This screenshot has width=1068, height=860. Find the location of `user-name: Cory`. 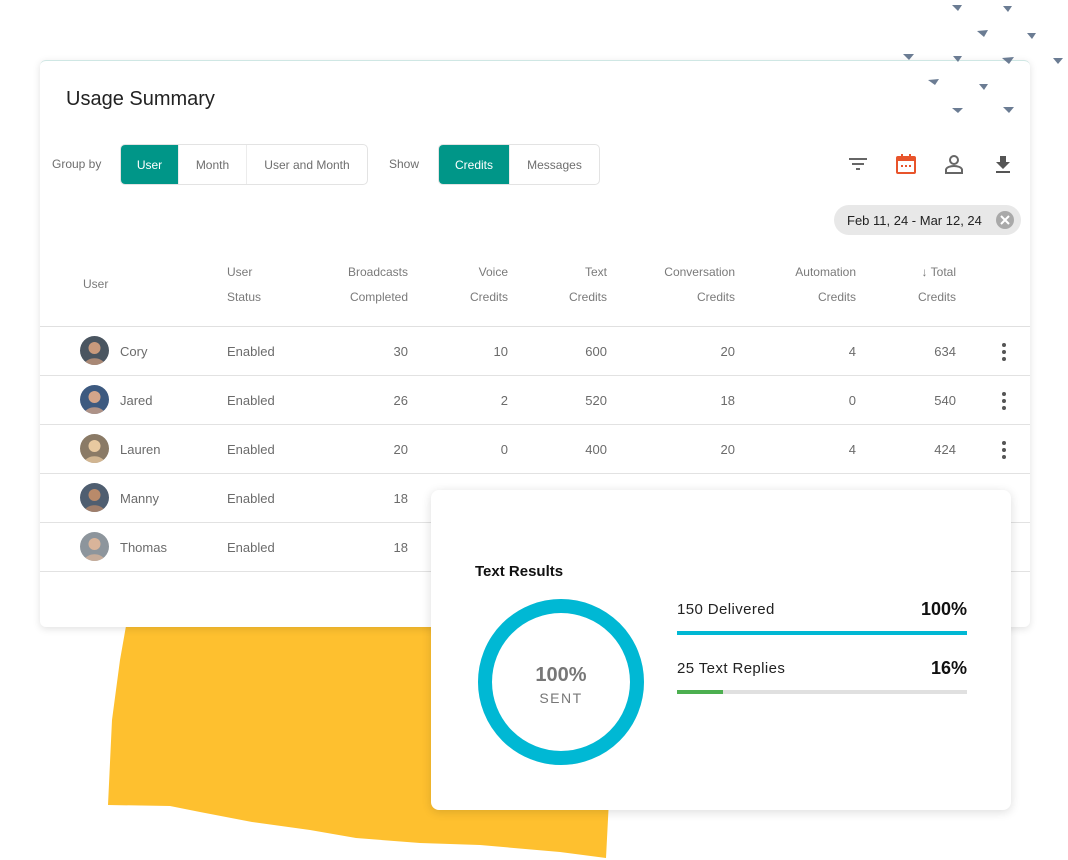

user-name: Cory is located at coordinates (133, 351).